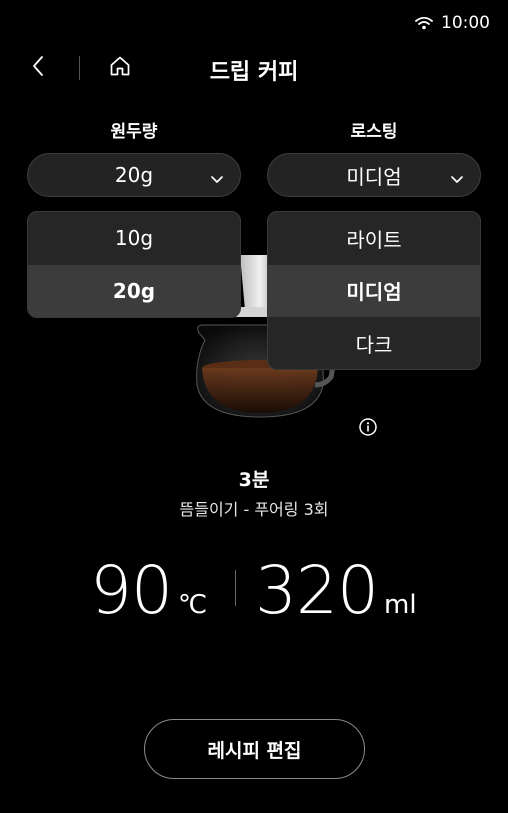 This screenshot has height=813, width=508. I want to click on recipe-values: 90 ℃ 320 ml, so click(254, 592).